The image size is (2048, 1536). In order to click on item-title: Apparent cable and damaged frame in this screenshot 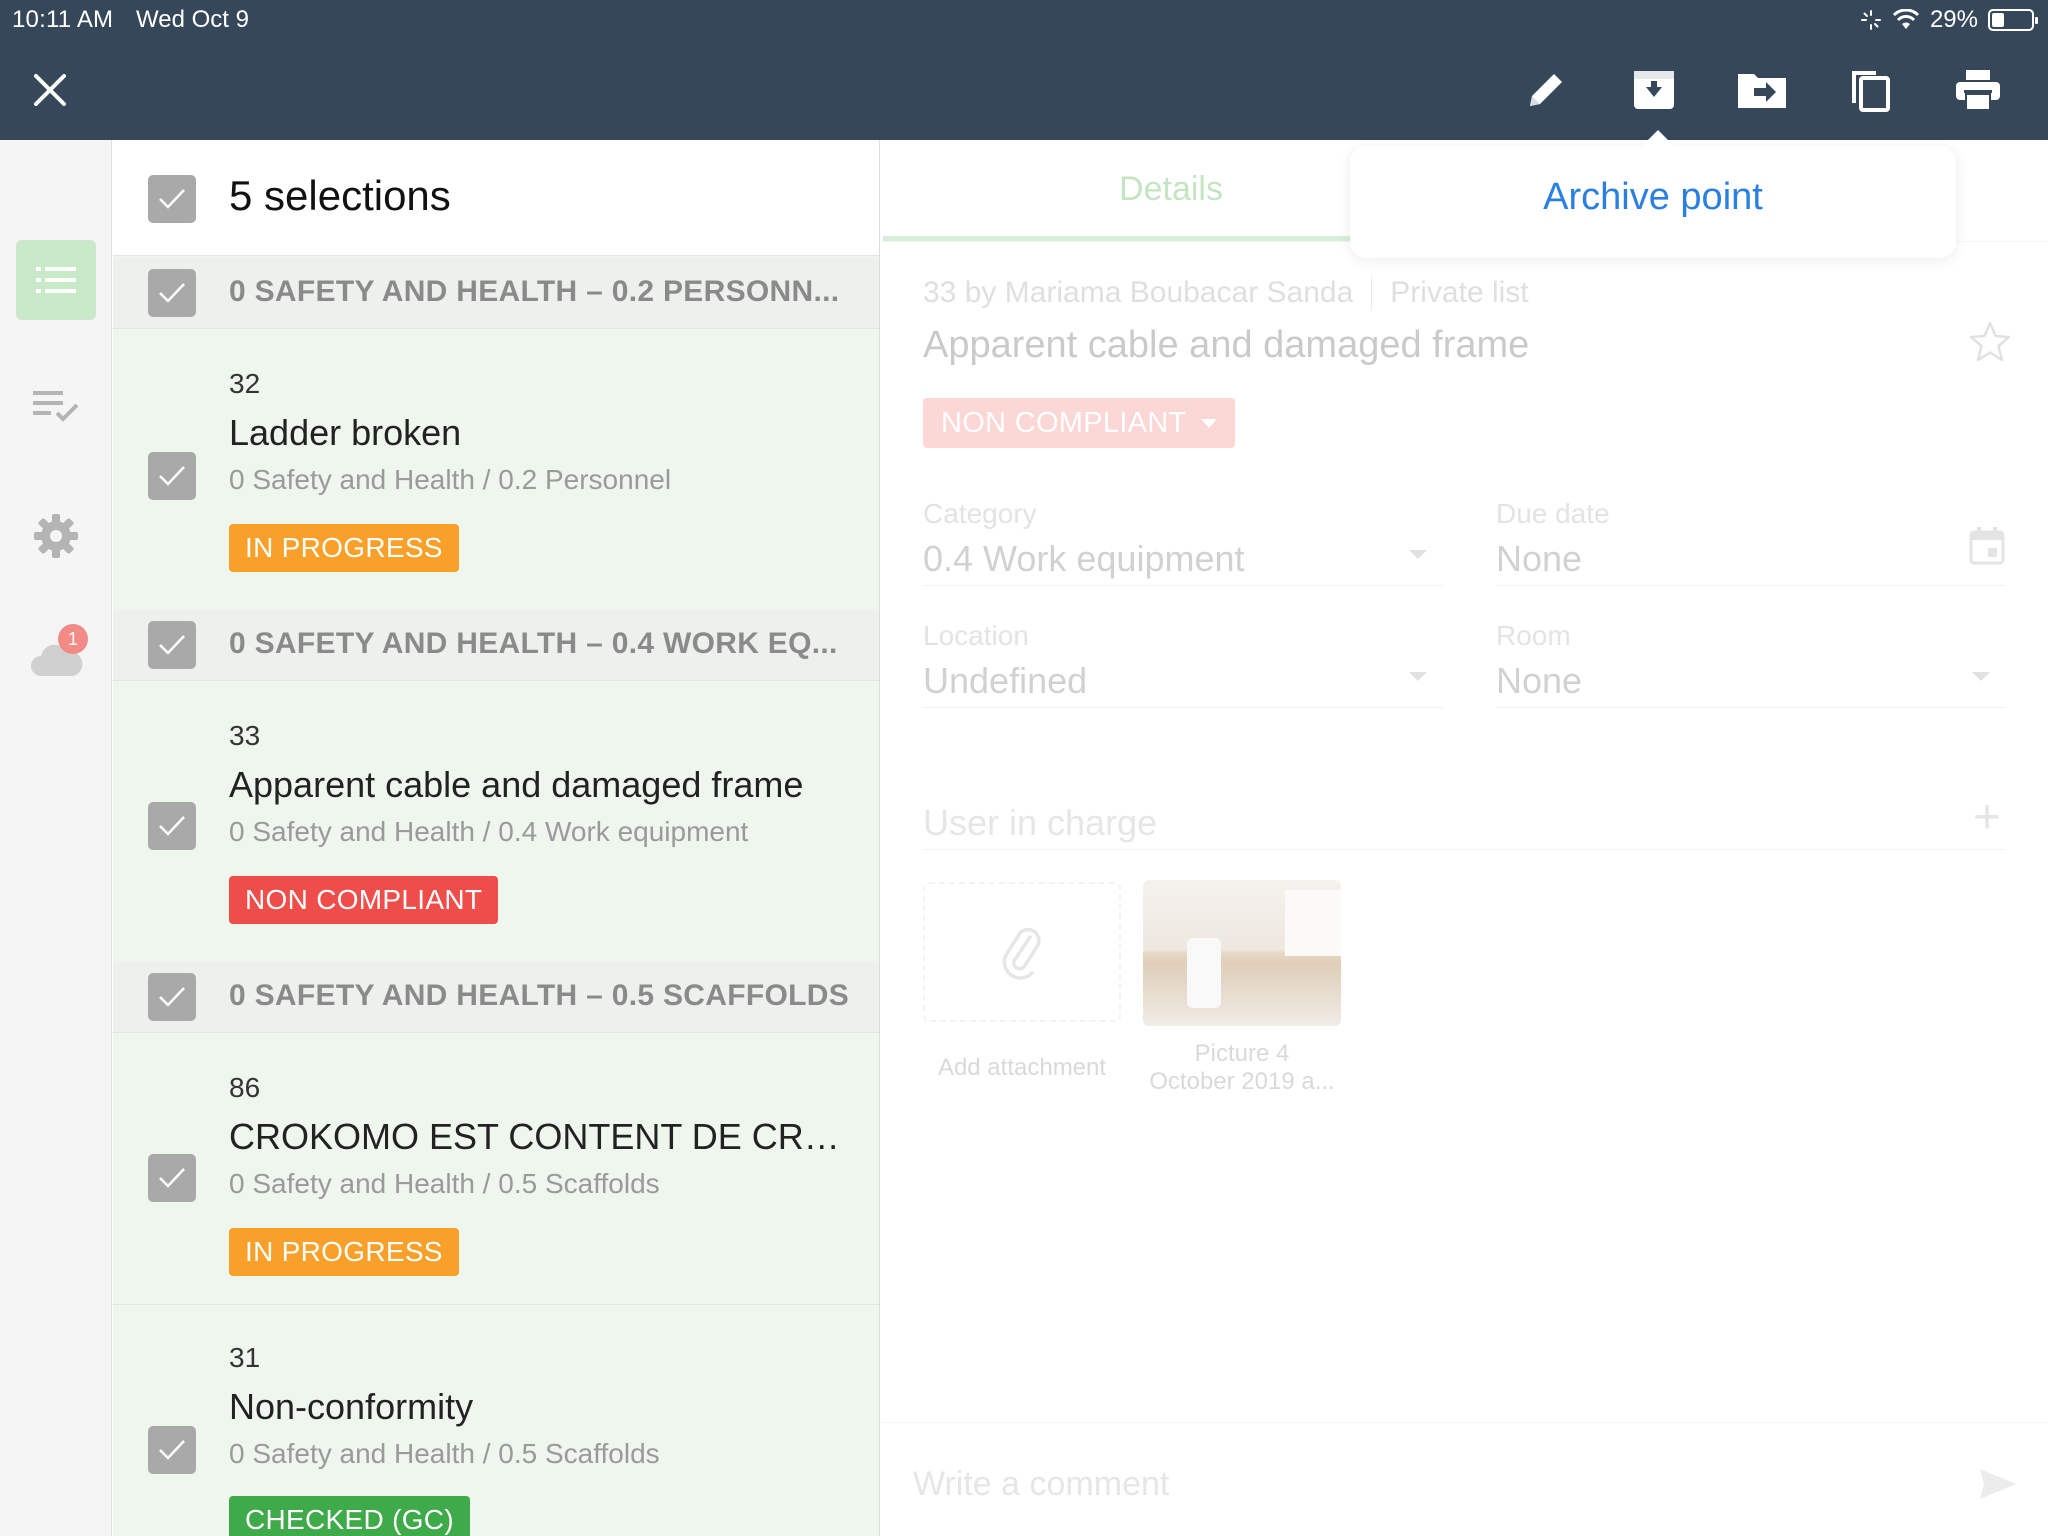, I will do `click(516, 784)`.